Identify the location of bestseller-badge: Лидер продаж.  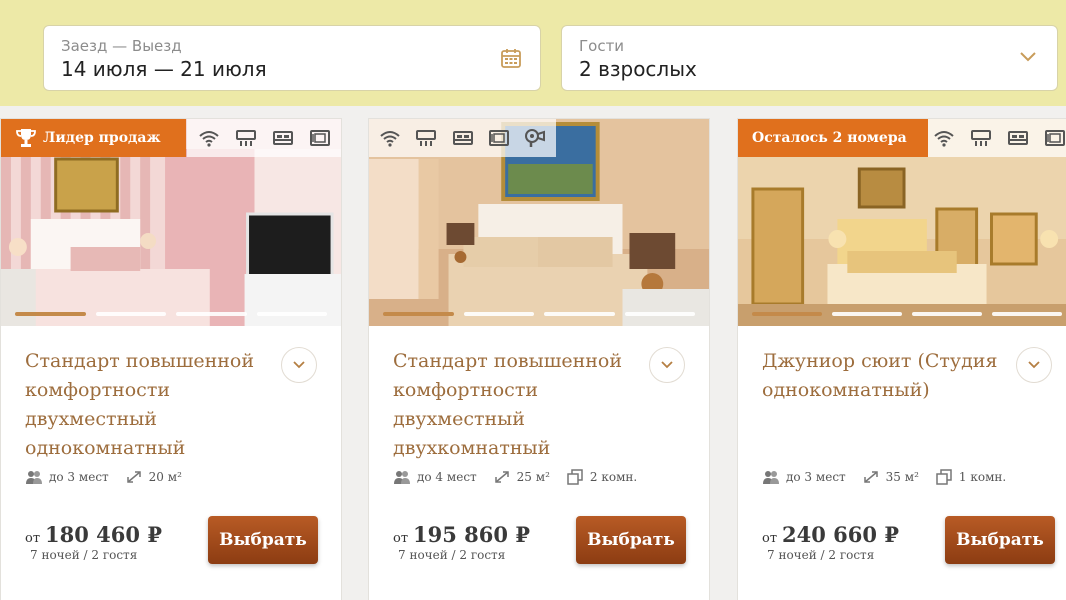
(93, 138).